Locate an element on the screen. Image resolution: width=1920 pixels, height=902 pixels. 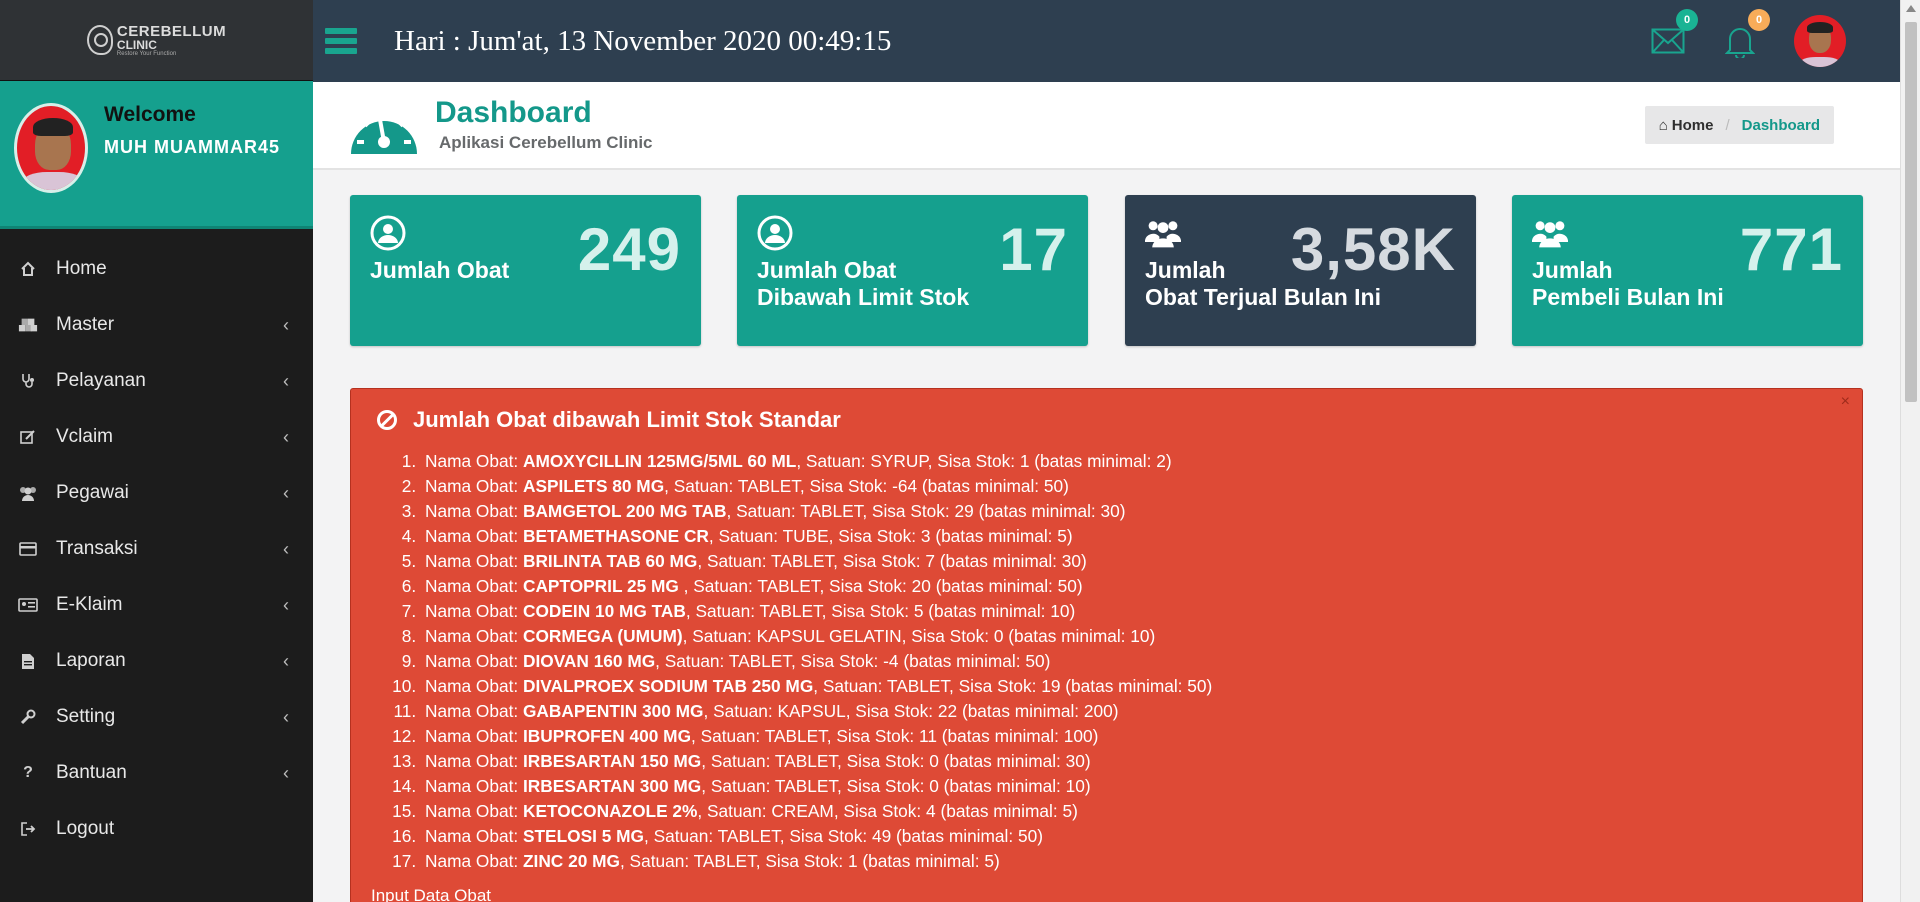
ban-icon is located at coordinates (387, 420).